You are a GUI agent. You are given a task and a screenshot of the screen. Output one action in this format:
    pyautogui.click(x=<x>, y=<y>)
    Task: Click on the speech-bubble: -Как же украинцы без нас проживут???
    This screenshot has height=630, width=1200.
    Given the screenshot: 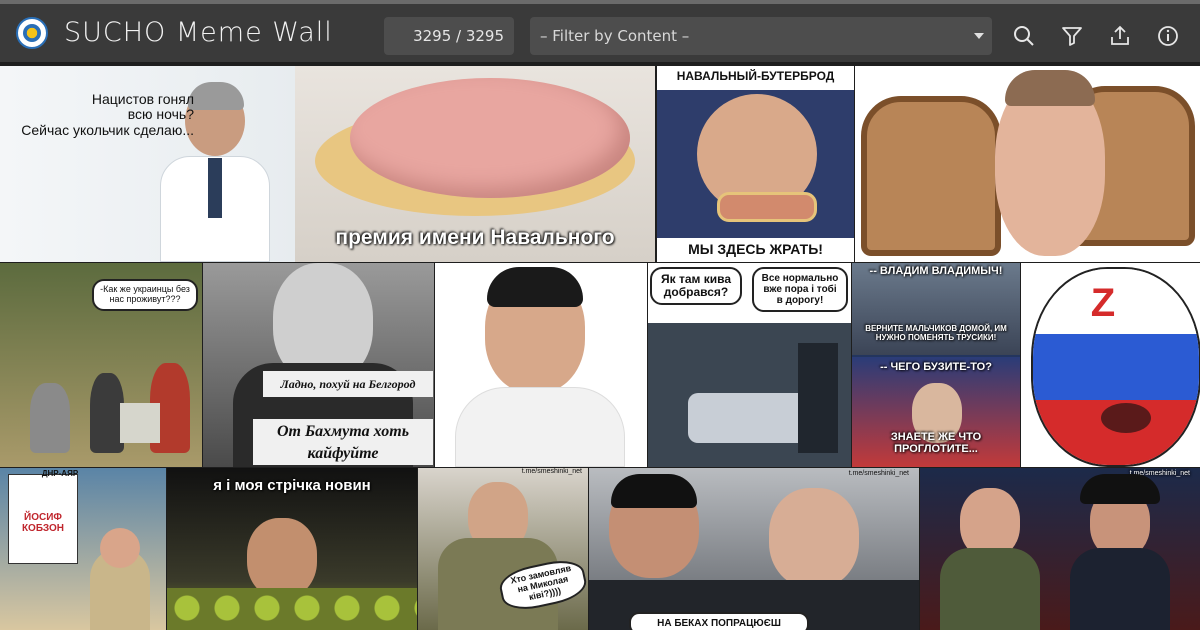 What is the action you would take?
    pyautogui.click(x=145, y=295)
    